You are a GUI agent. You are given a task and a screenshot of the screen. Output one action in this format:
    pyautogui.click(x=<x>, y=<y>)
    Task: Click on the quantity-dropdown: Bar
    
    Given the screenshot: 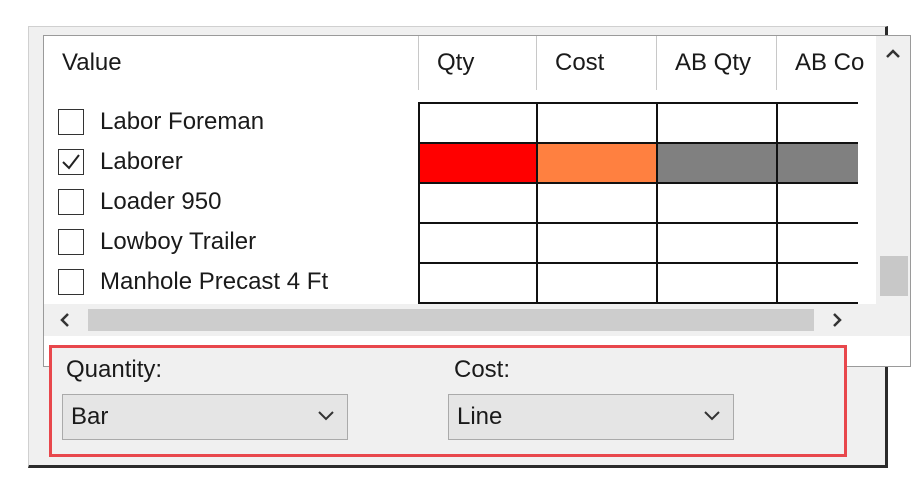 What is the action you would take?
    pyautogui.click(x=205, y=417)
    